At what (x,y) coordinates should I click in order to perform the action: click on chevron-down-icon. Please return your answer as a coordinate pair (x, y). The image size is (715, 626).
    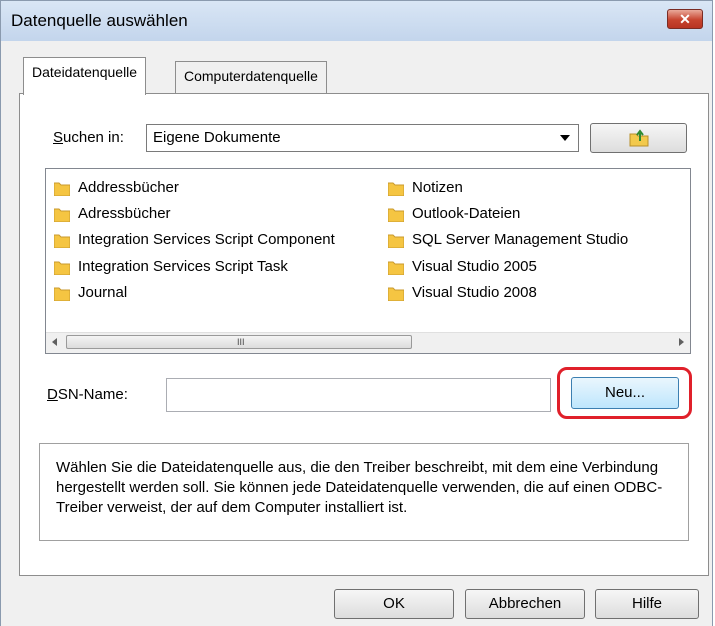
    Looking at the image, I should click on (565, 138).